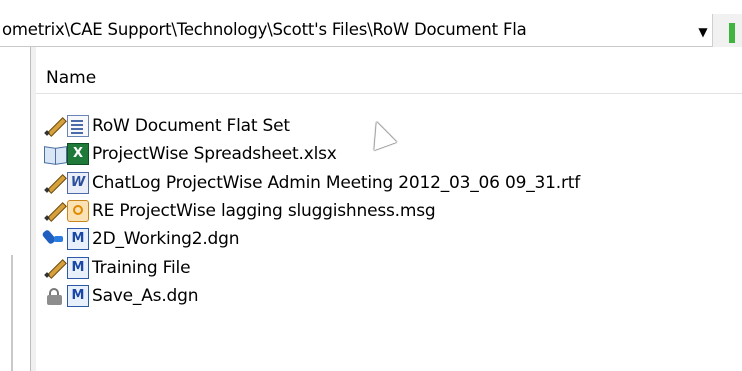 The width and height of the screenshot is (742, 371). What do you see at coordinates (214, 154) in the screenshot?
I see `file-name: ProjectWise Spreadsheet.xlsx` at bounding box center [214, 154].